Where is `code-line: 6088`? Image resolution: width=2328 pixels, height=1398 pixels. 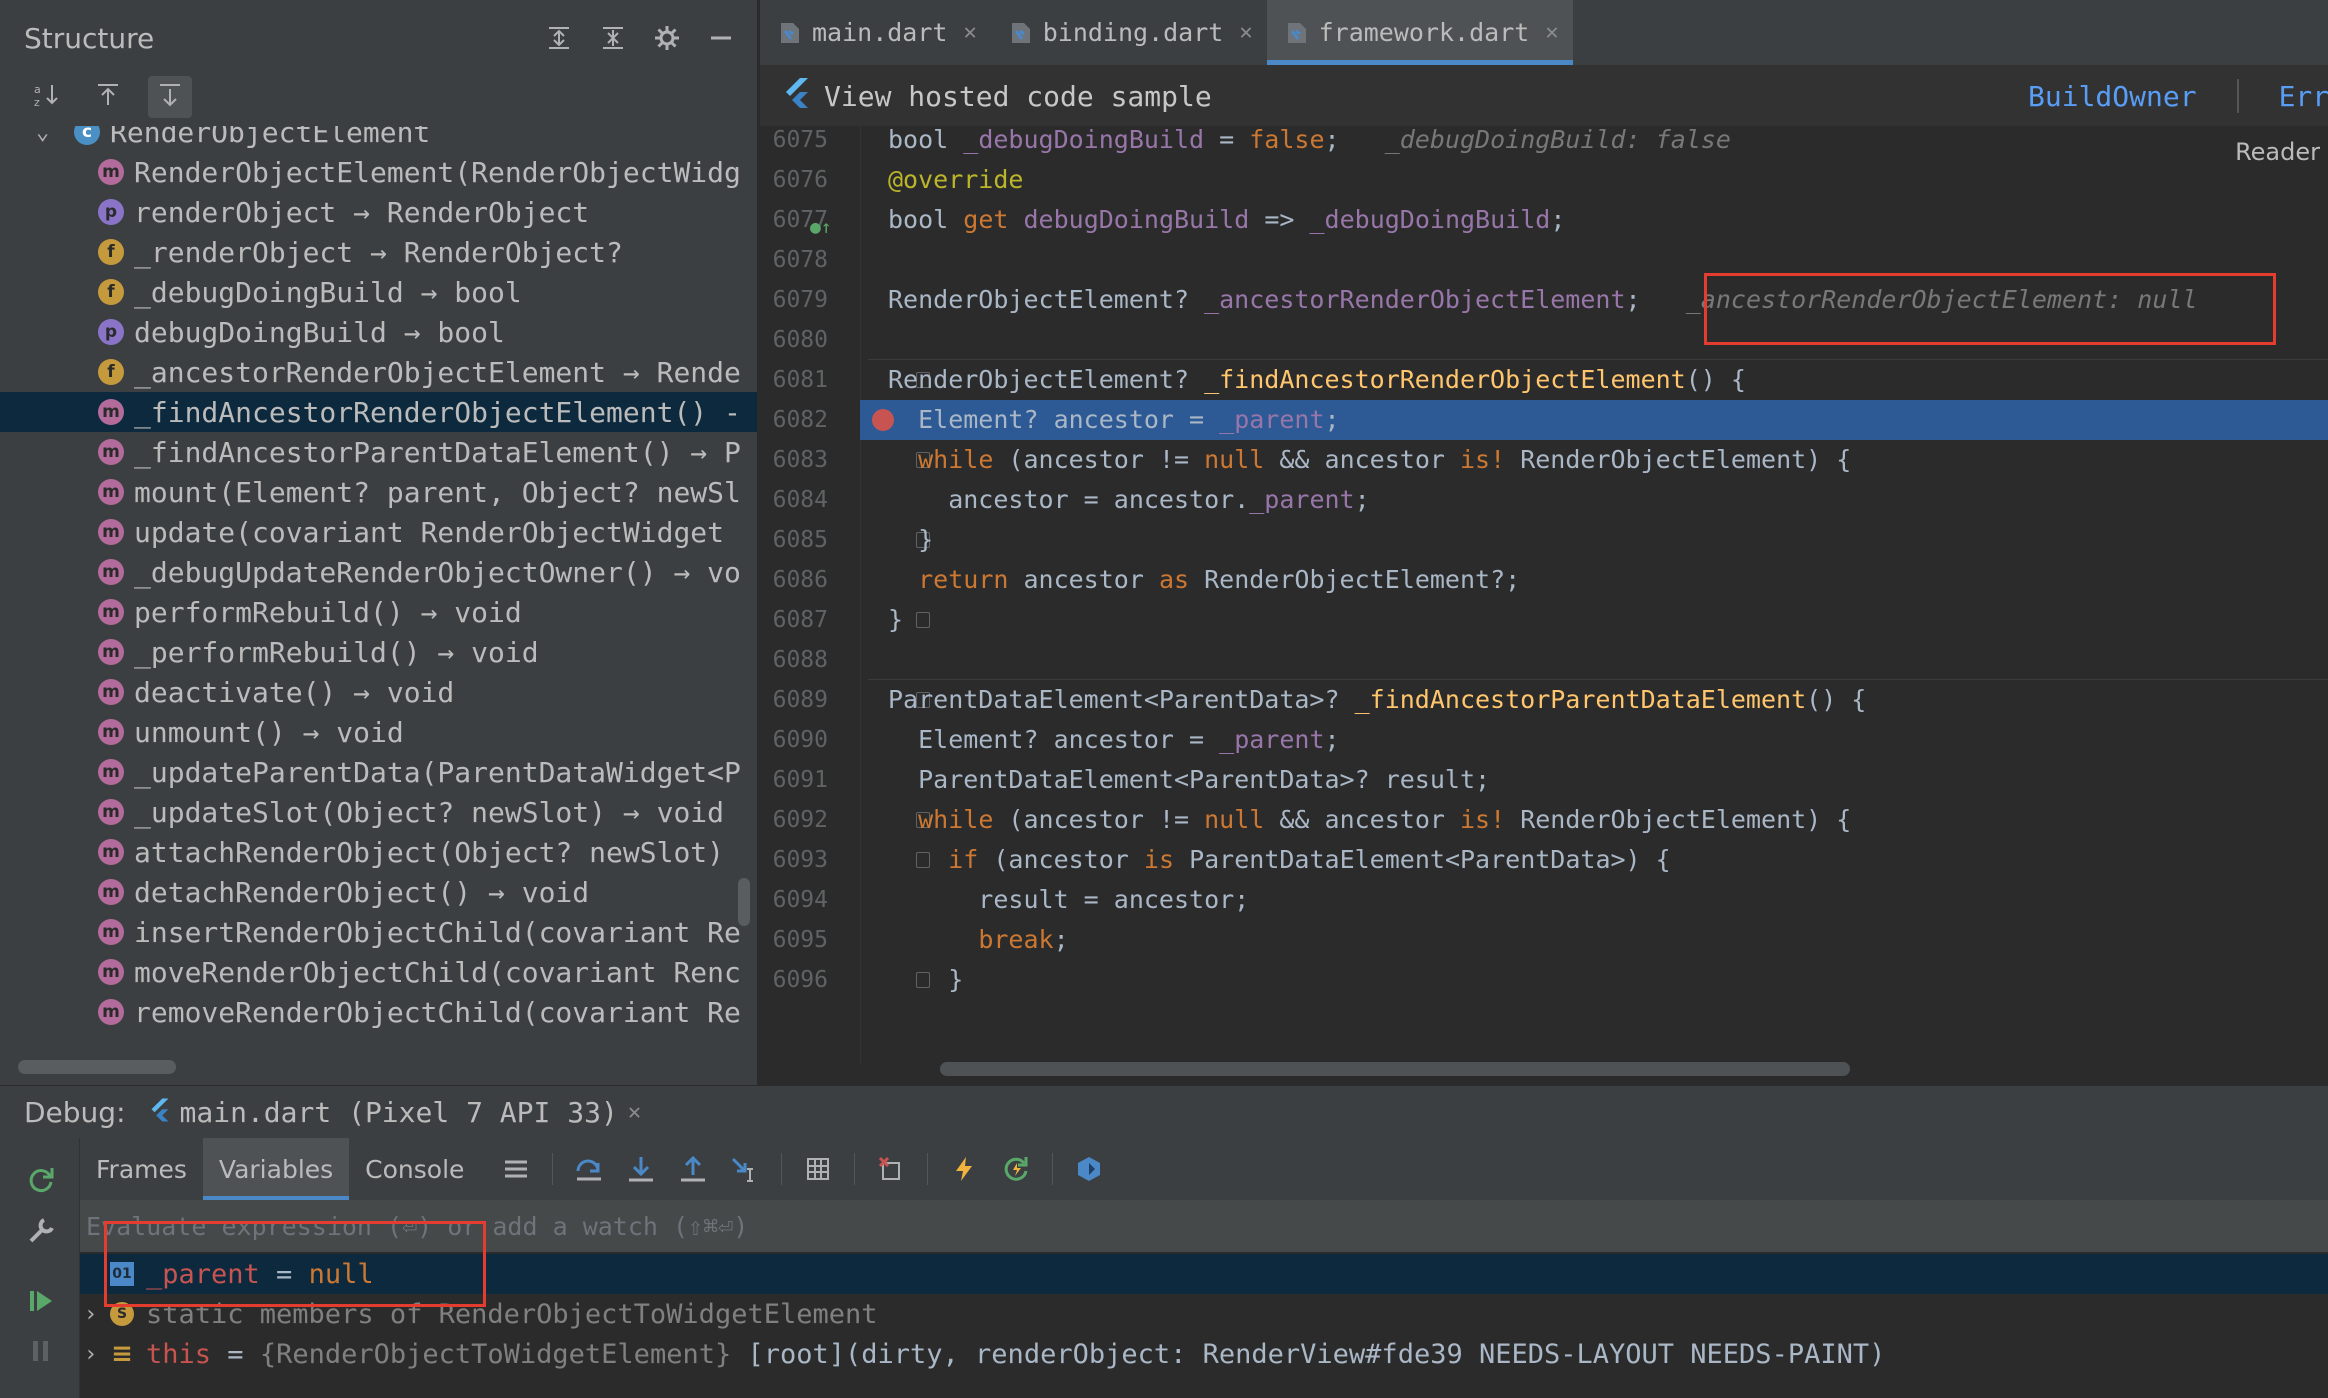 code-line: 6088 is located at coordinates (1544, 660).